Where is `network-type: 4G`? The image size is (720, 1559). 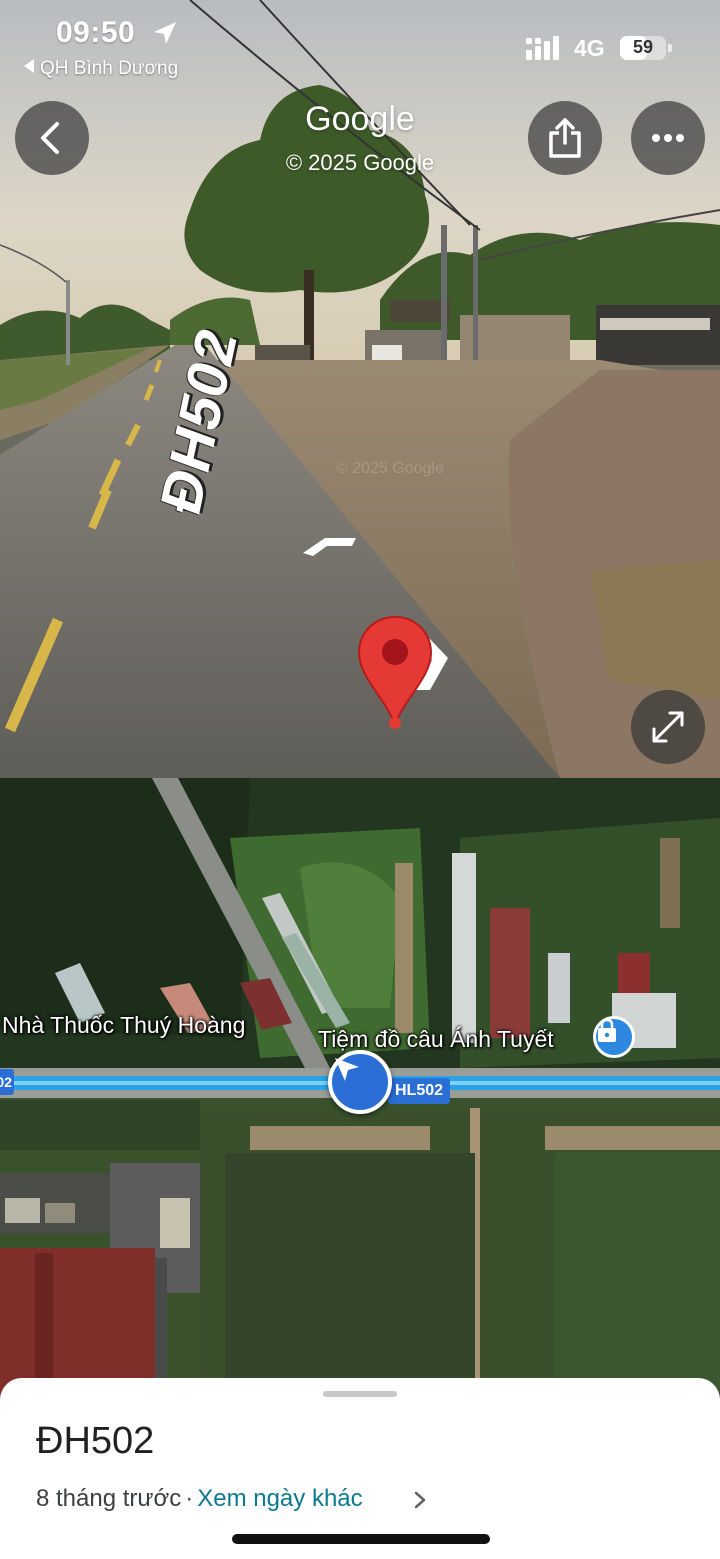 network-type: 4G is located at coordinates (589, 48).